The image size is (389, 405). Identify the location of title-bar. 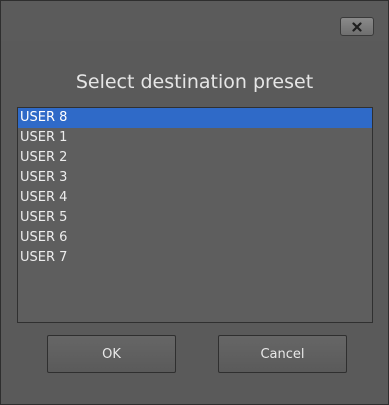
(194, 21).